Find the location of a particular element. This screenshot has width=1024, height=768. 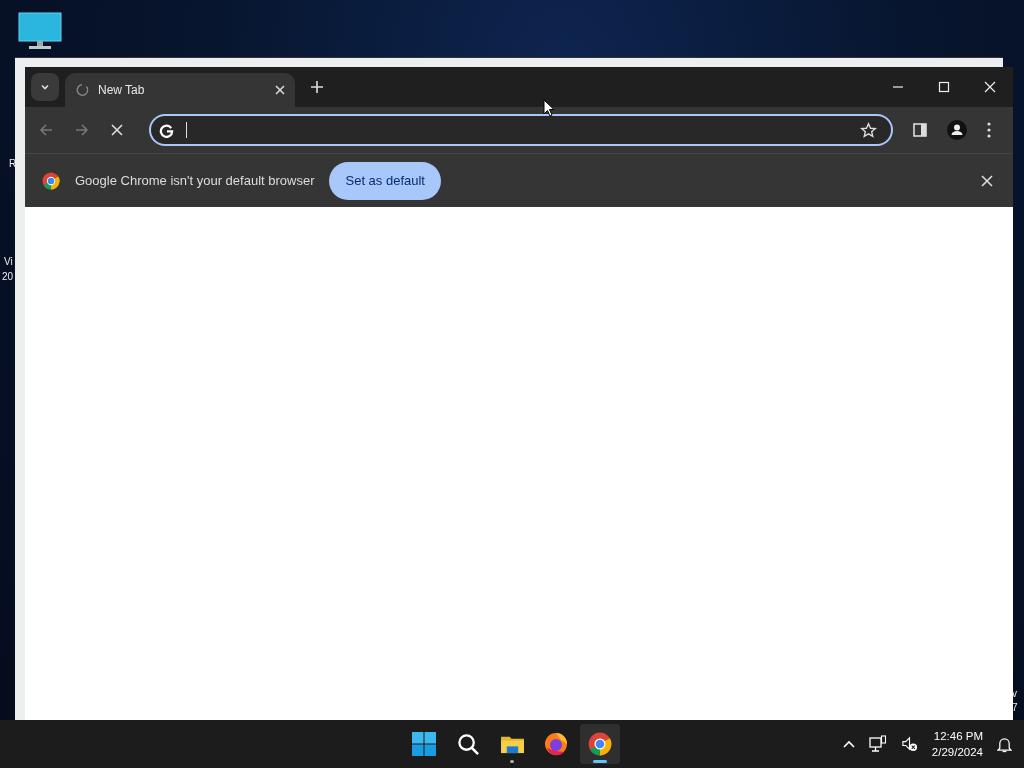

tab-search-button is located at coordinates (45, 87).